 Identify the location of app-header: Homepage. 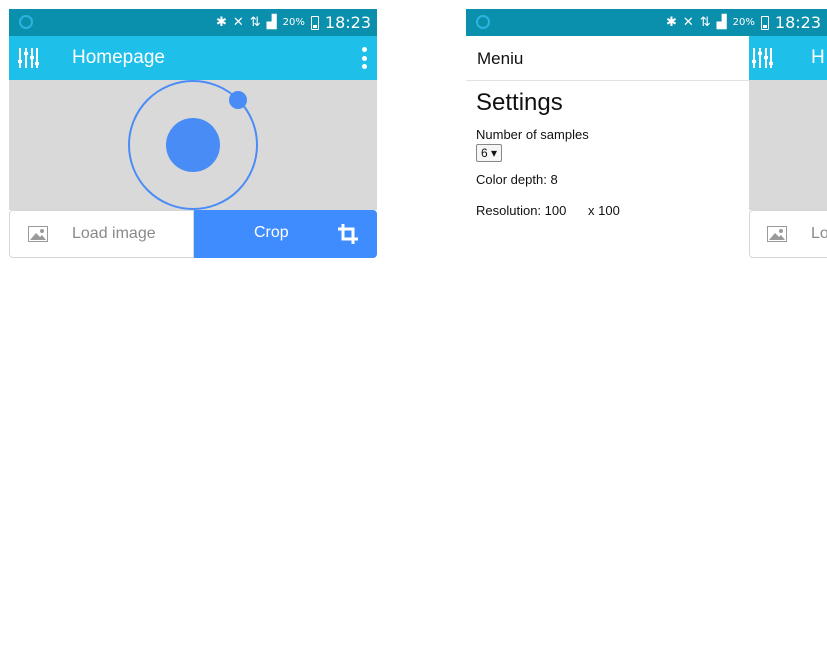
(193, 58).